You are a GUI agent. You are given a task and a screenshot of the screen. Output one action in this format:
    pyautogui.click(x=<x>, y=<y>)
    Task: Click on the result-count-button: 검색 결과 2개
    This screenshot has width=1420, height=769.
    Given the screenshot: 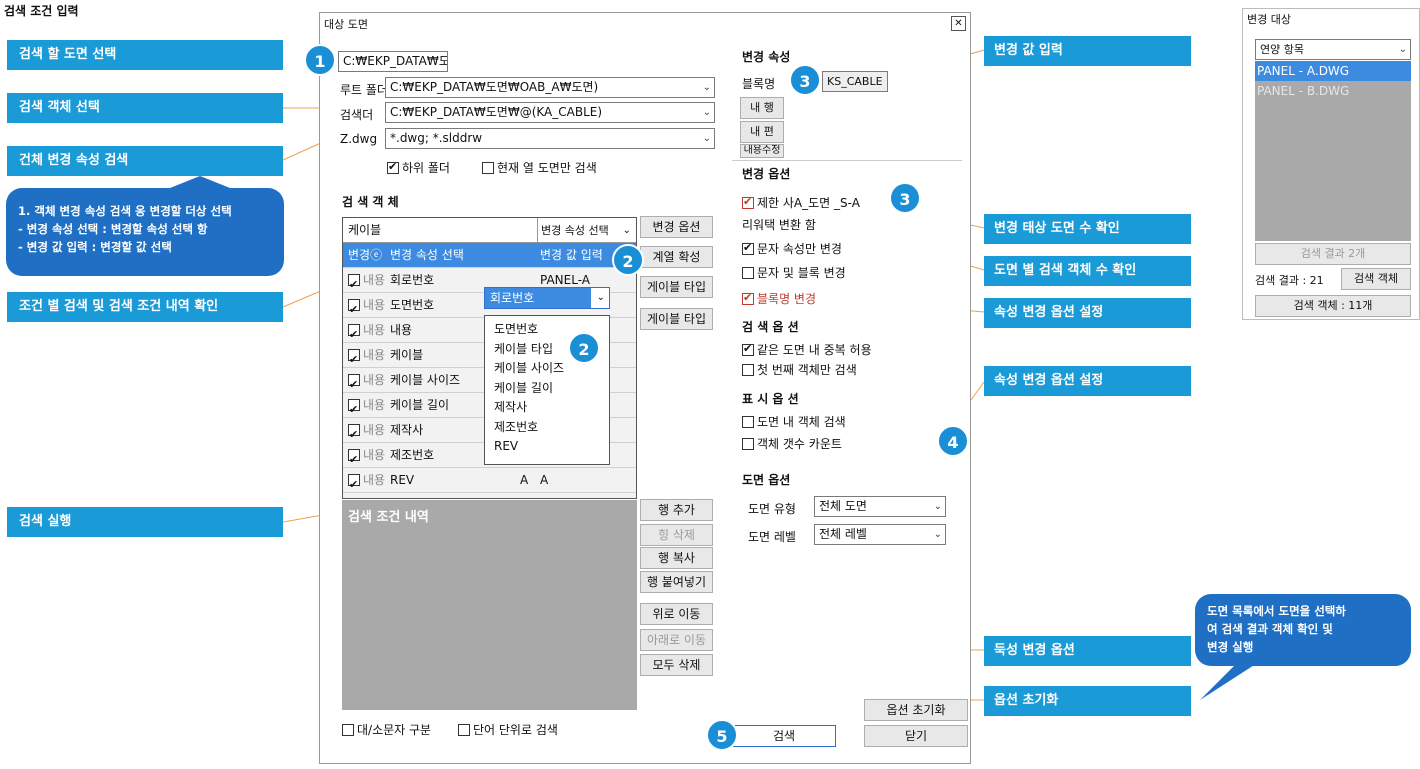 What is the action you would take?
    pyautogui.click(x=1333, y=254)
    